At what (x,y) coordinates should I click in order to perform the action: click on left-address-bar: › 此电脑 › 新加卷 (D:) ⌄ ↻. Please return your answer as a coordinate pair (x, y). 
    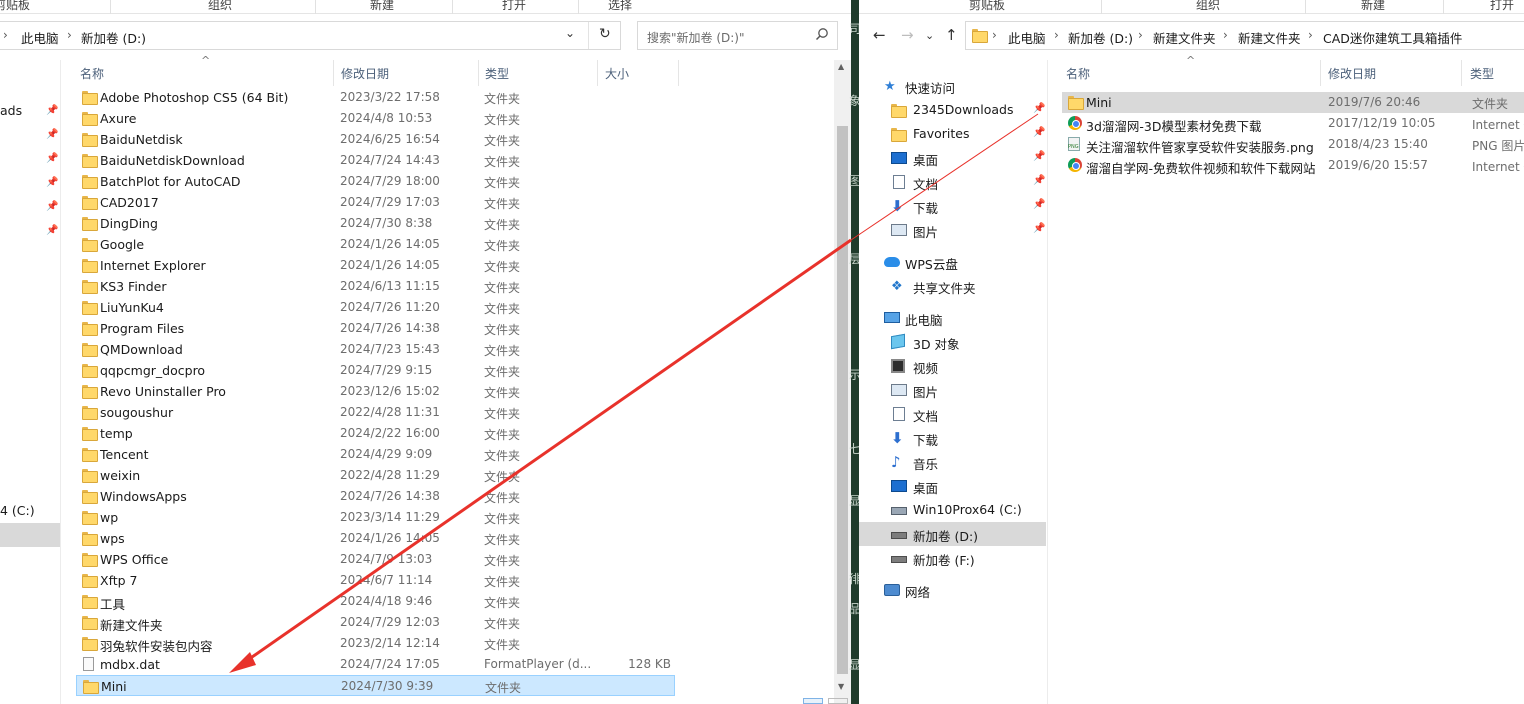
    Looking at the image, I should click on (310, 35).